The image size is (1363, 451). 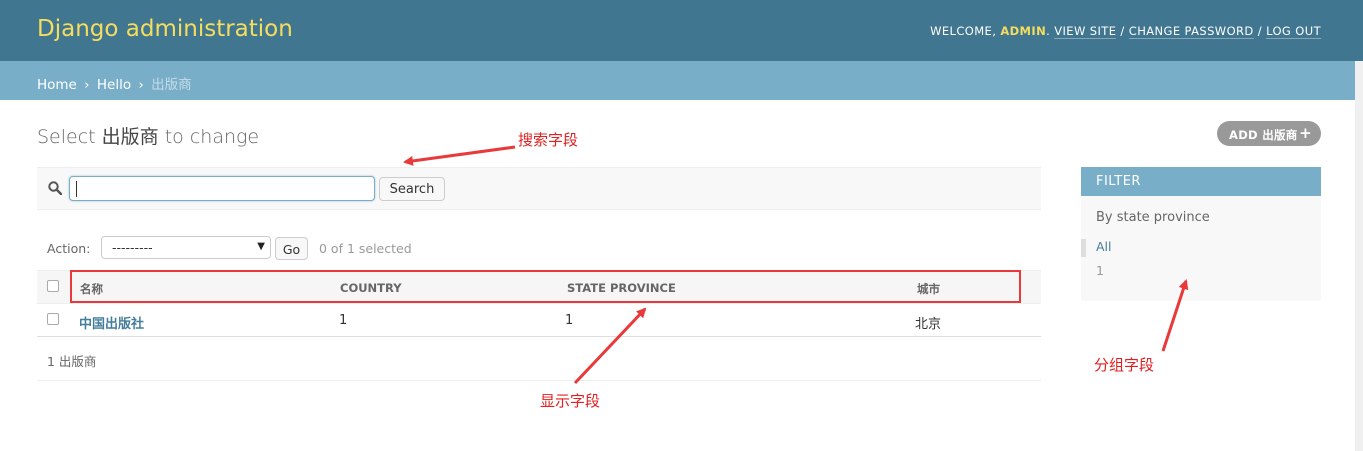 I want to click on page-title: Select 出版商 to change, so click(x=148, y=137).